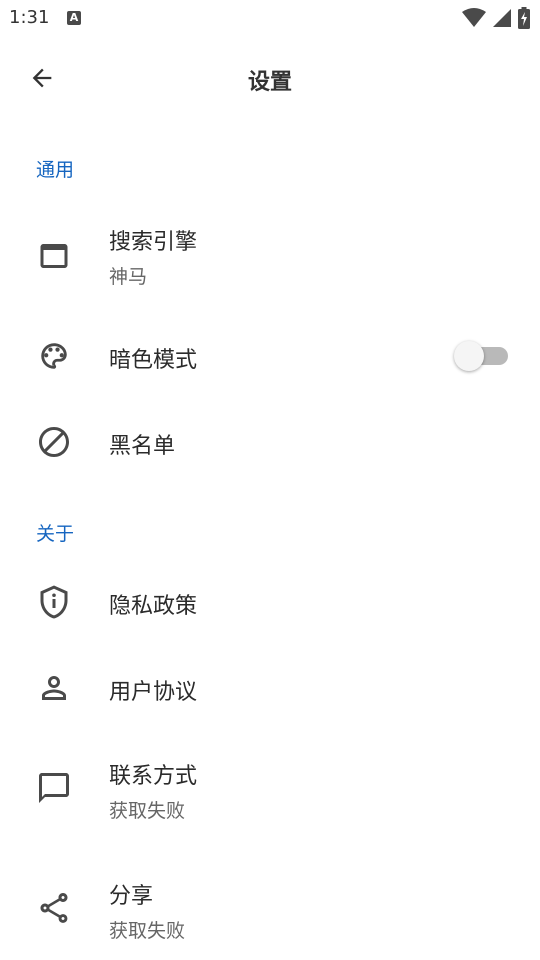 This screenshot has height=960, width=540. Describe the element at coordinates (153, 606) in the screenshot. I see `setting-title: 隐私政策` at that location.